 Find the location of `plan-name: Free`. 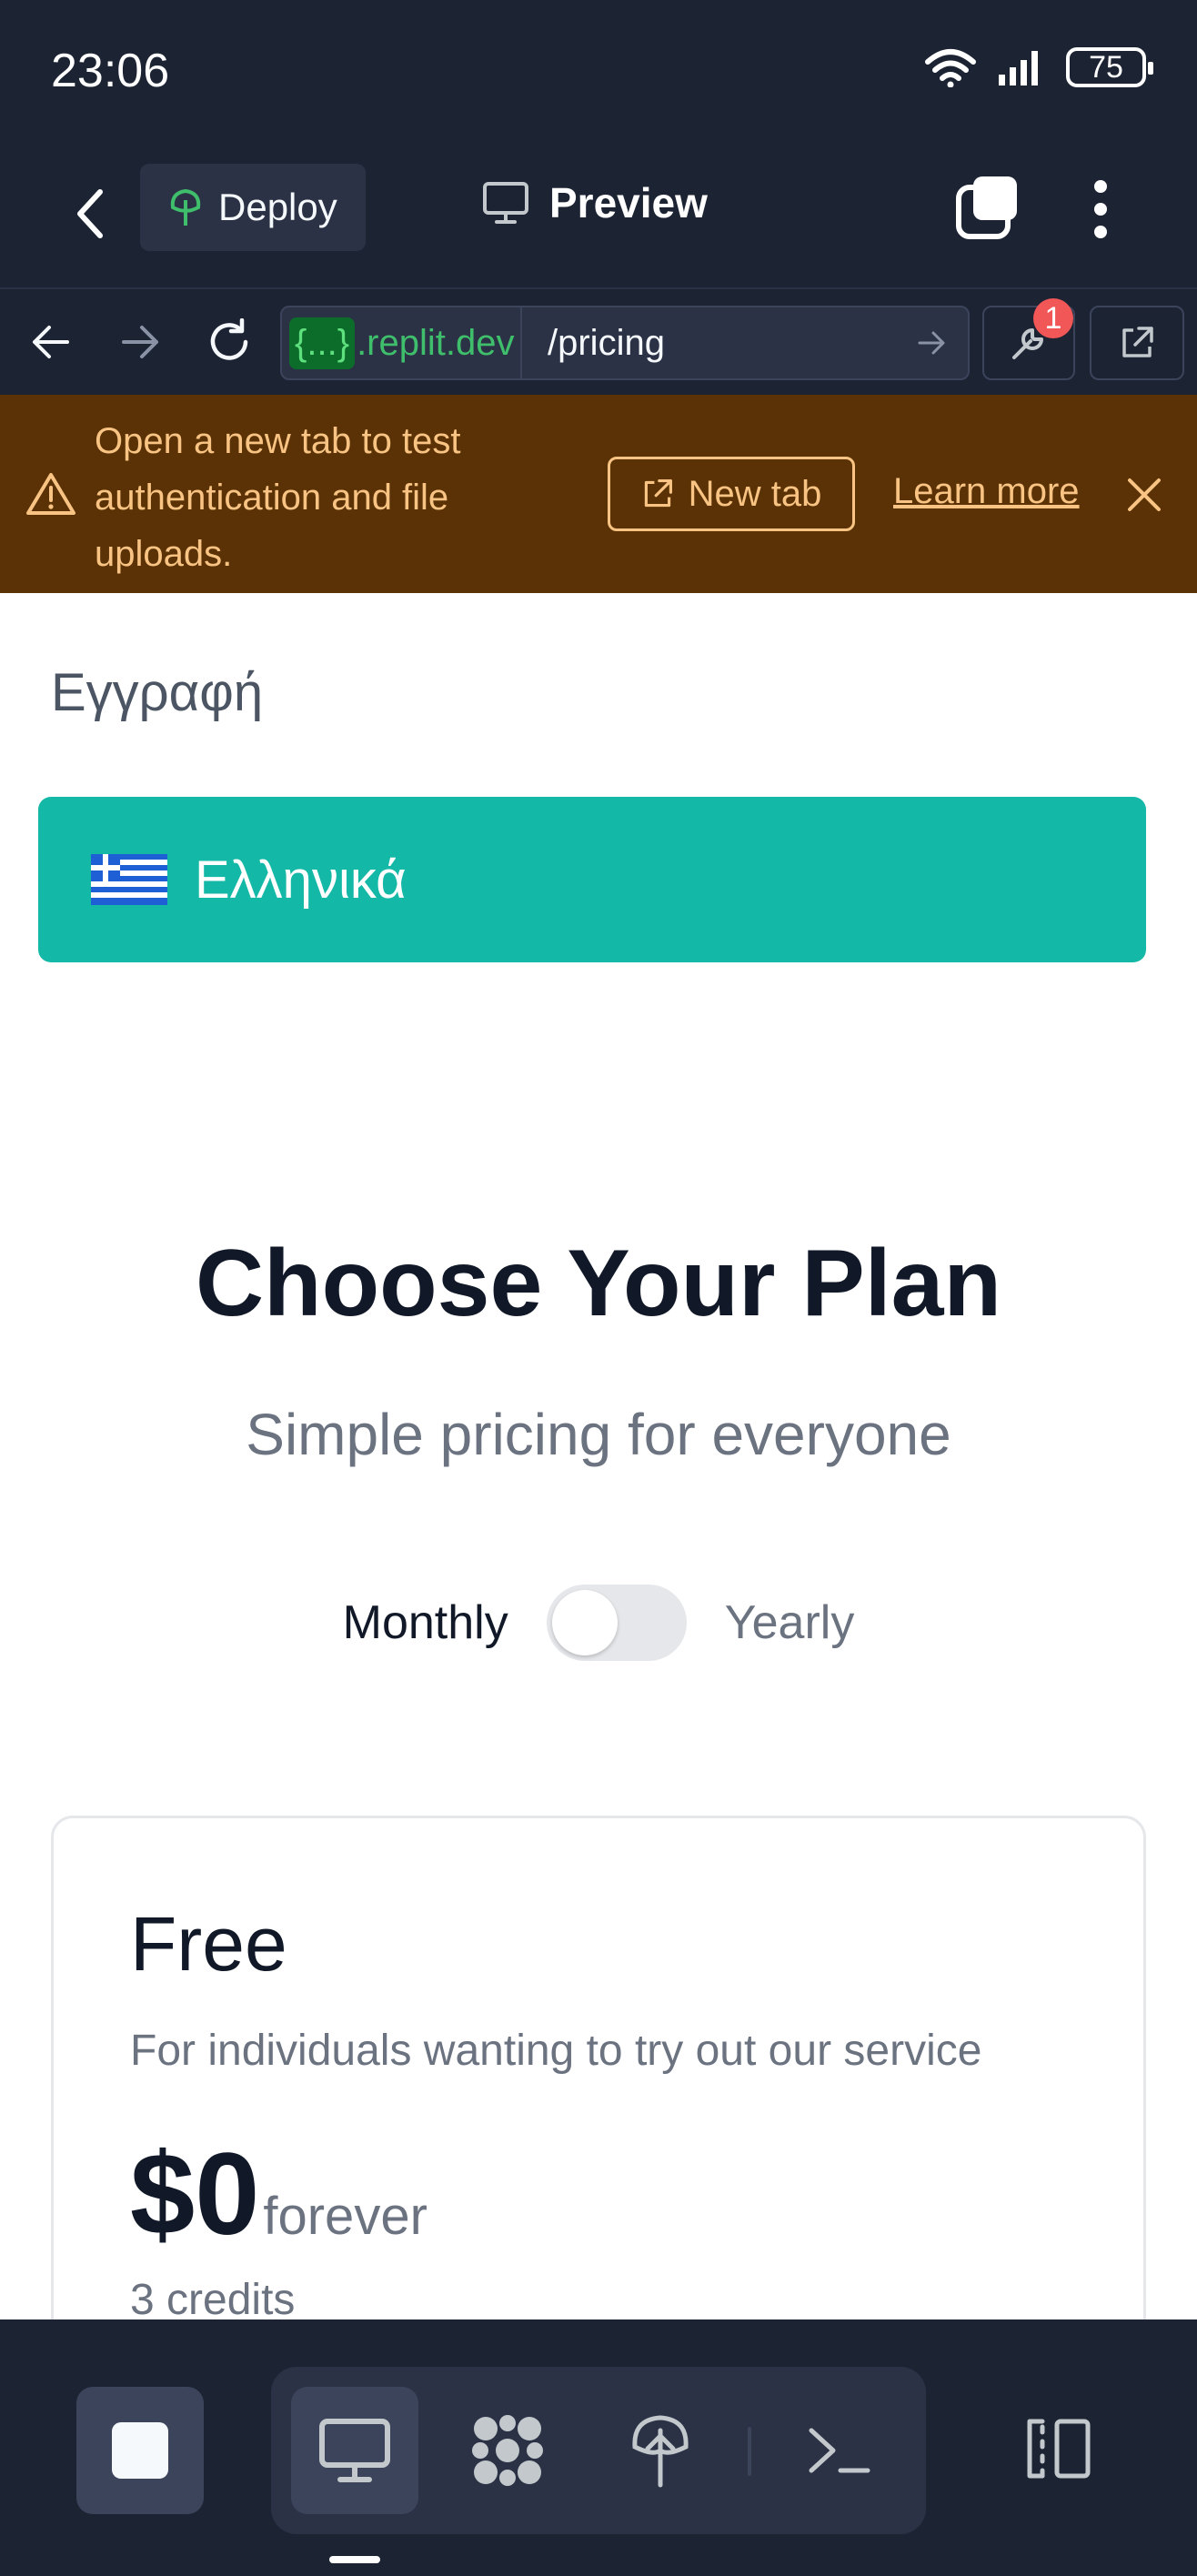

plan-name: Free is located at coordinates (208, 1944).